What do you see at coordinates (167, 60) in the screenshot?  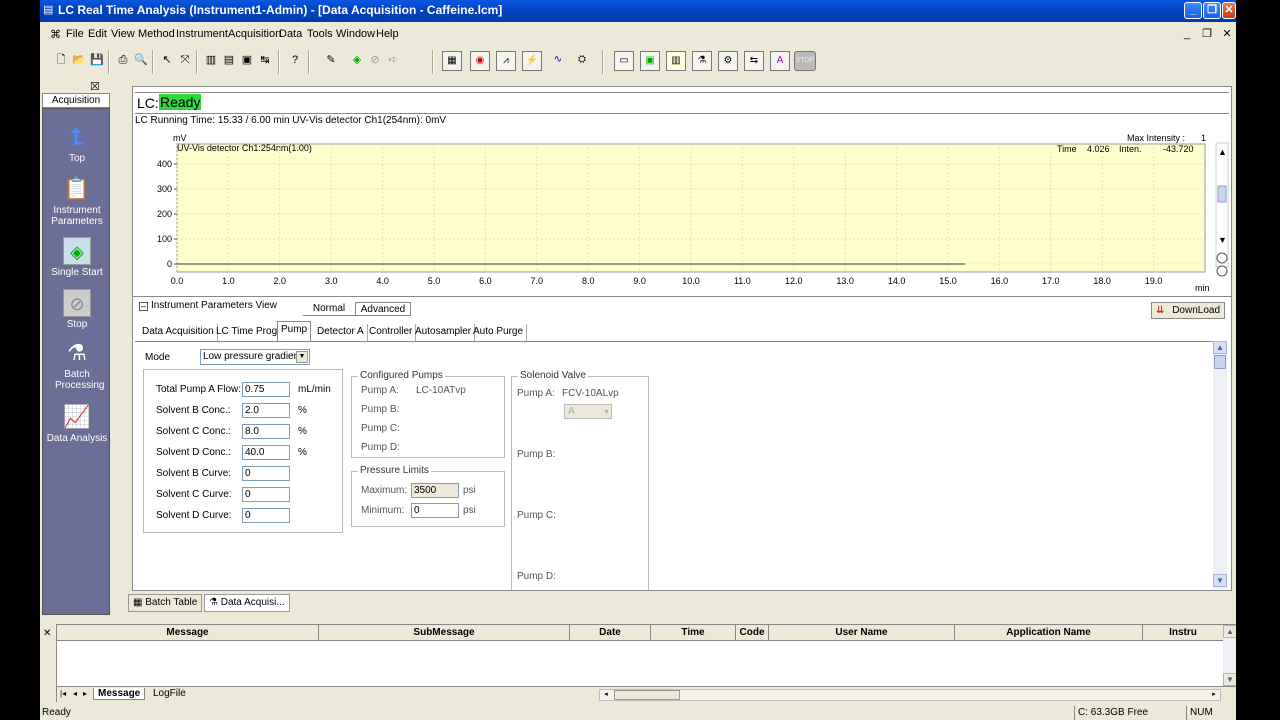 I see `cursor-tool-icon: ↖` at bounding box center [167, 60].